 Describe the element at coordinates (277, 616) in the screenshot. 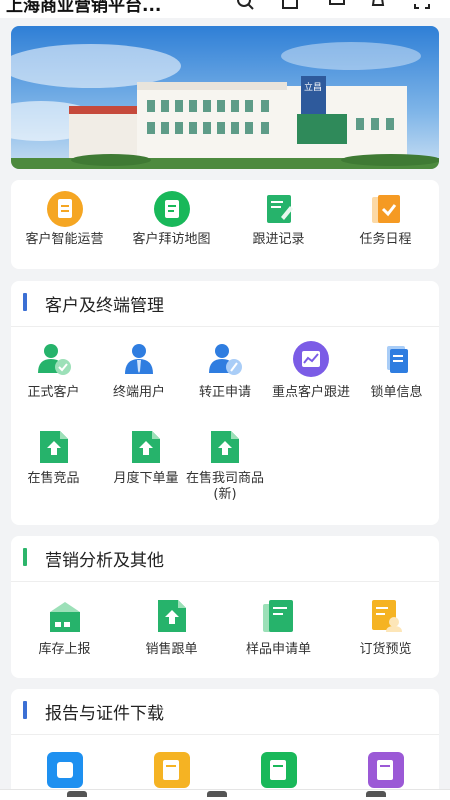

I see `sample-form-icon` at that location.